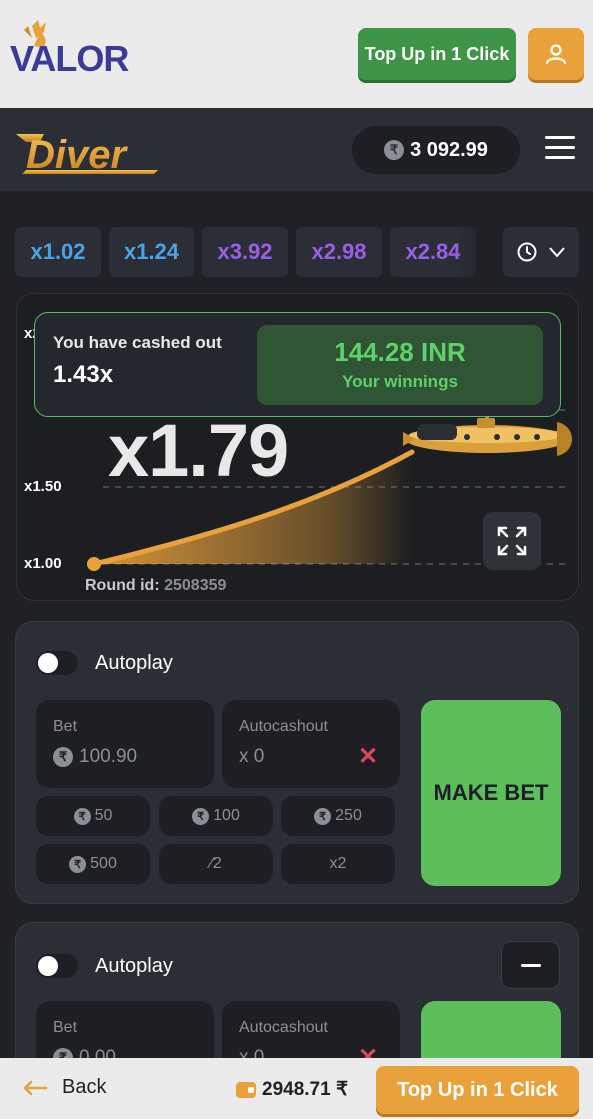  What do you see at coordinates (339, 252) in the screenshot?
I see `history-multiplier: x2.98` at bounding box center [339, 252].